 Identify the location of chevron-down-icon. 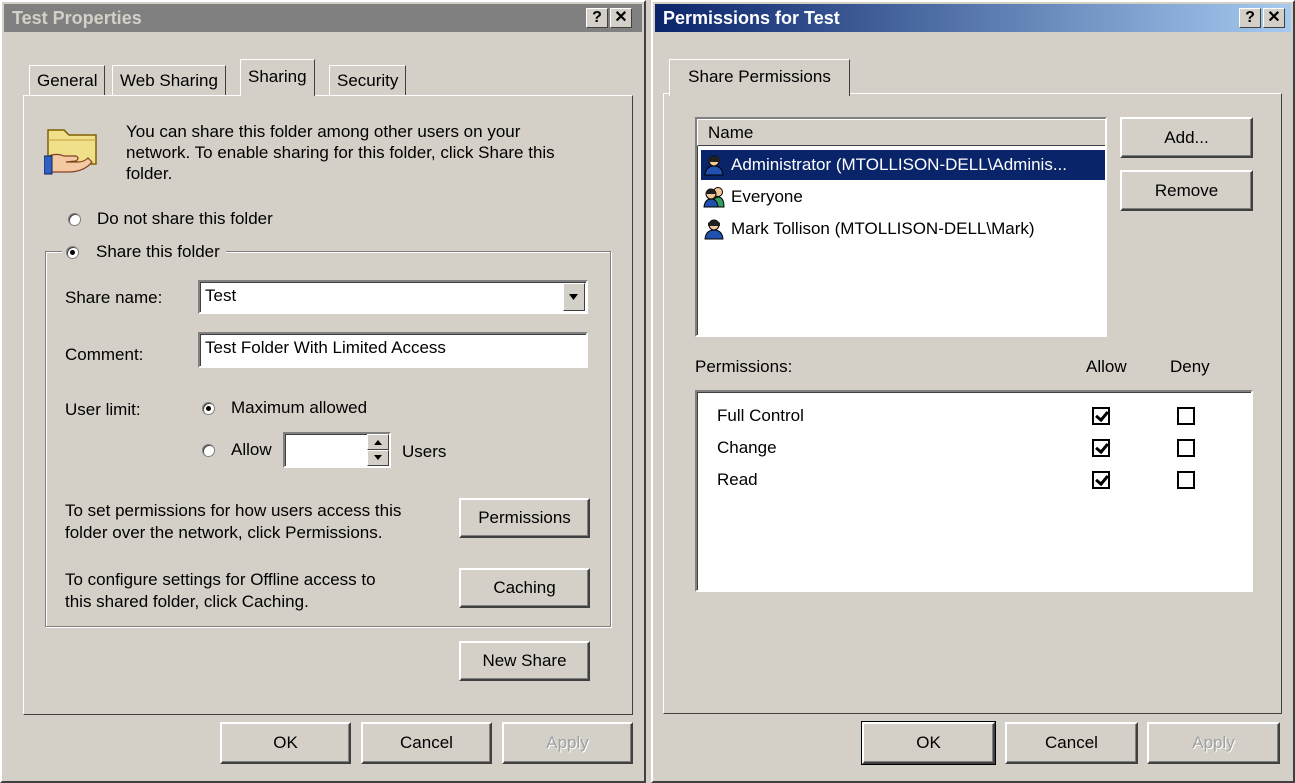
(573, 297).